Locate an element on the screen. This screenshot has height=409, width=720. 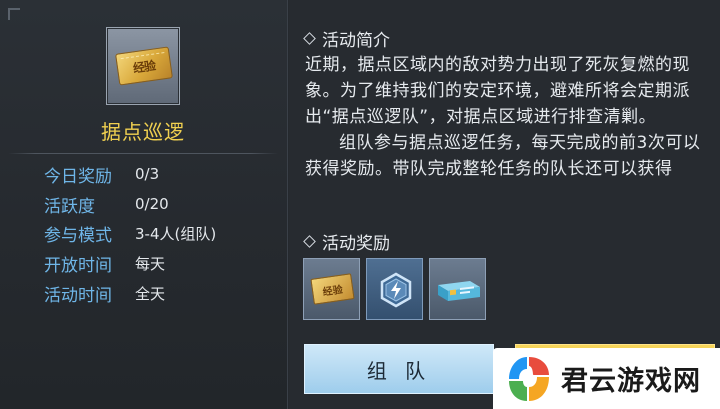
exp-ticket-label: 经验 is located at coordinates (333, 291).